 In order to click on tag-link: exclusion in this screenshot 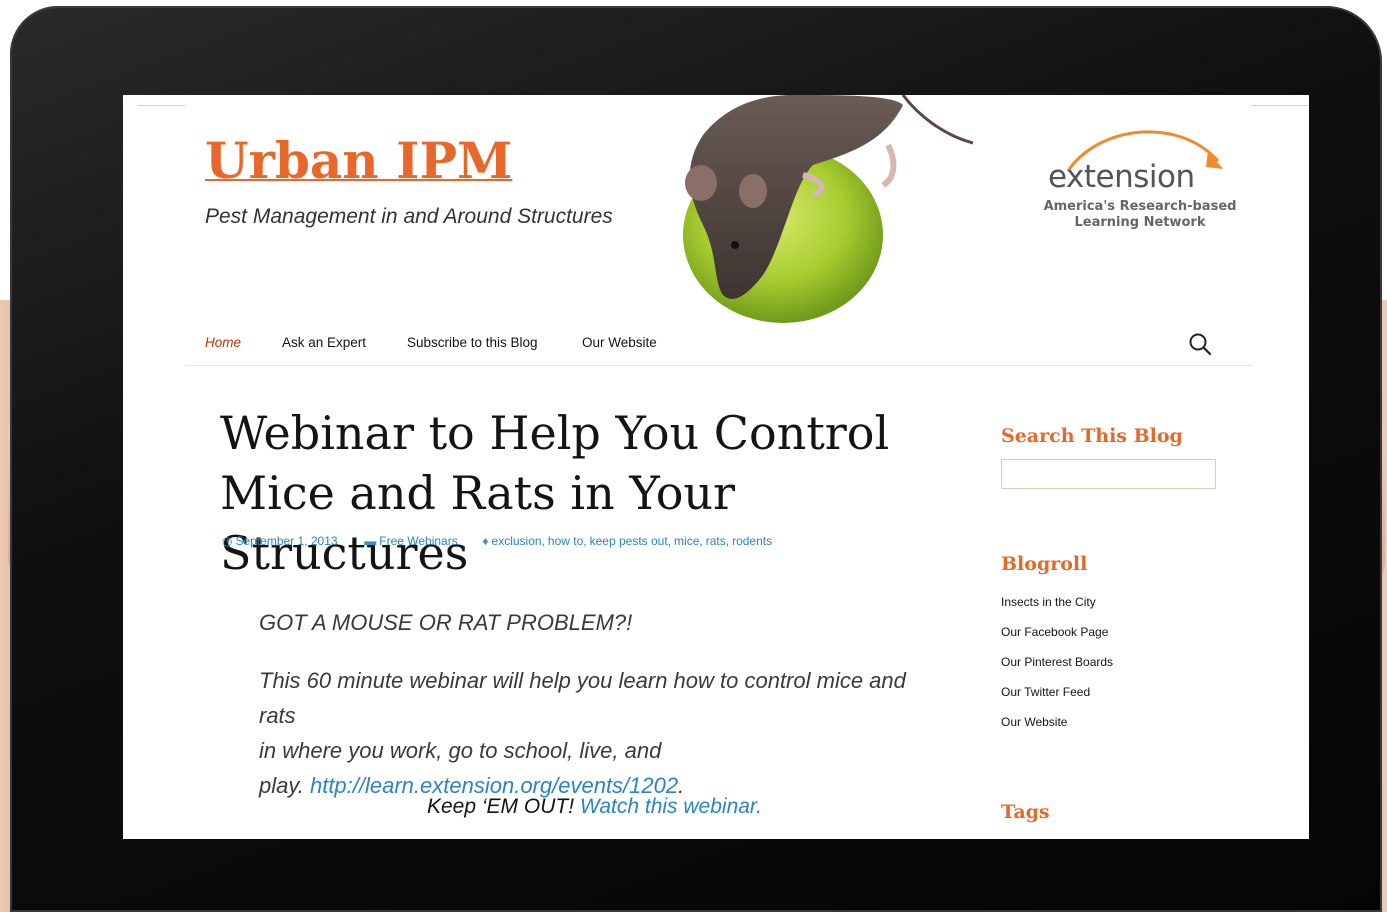, I will do `click(517, 541)`.